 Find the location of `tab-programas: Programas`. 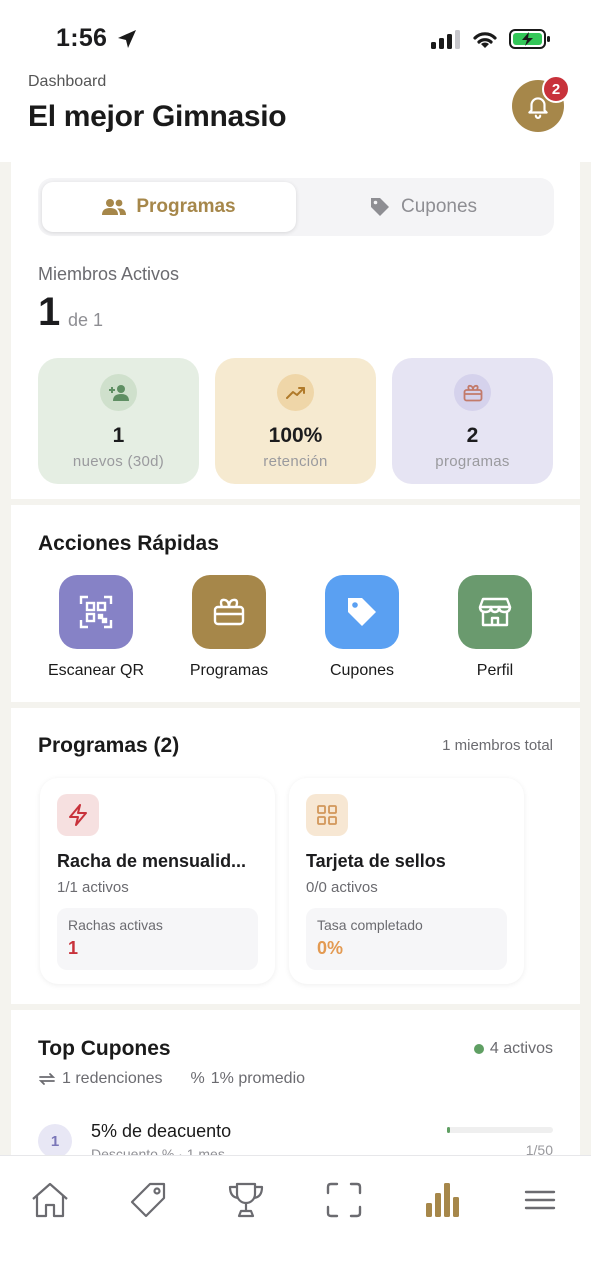

tab-programas: Programas is located at coordinates (169, 207).